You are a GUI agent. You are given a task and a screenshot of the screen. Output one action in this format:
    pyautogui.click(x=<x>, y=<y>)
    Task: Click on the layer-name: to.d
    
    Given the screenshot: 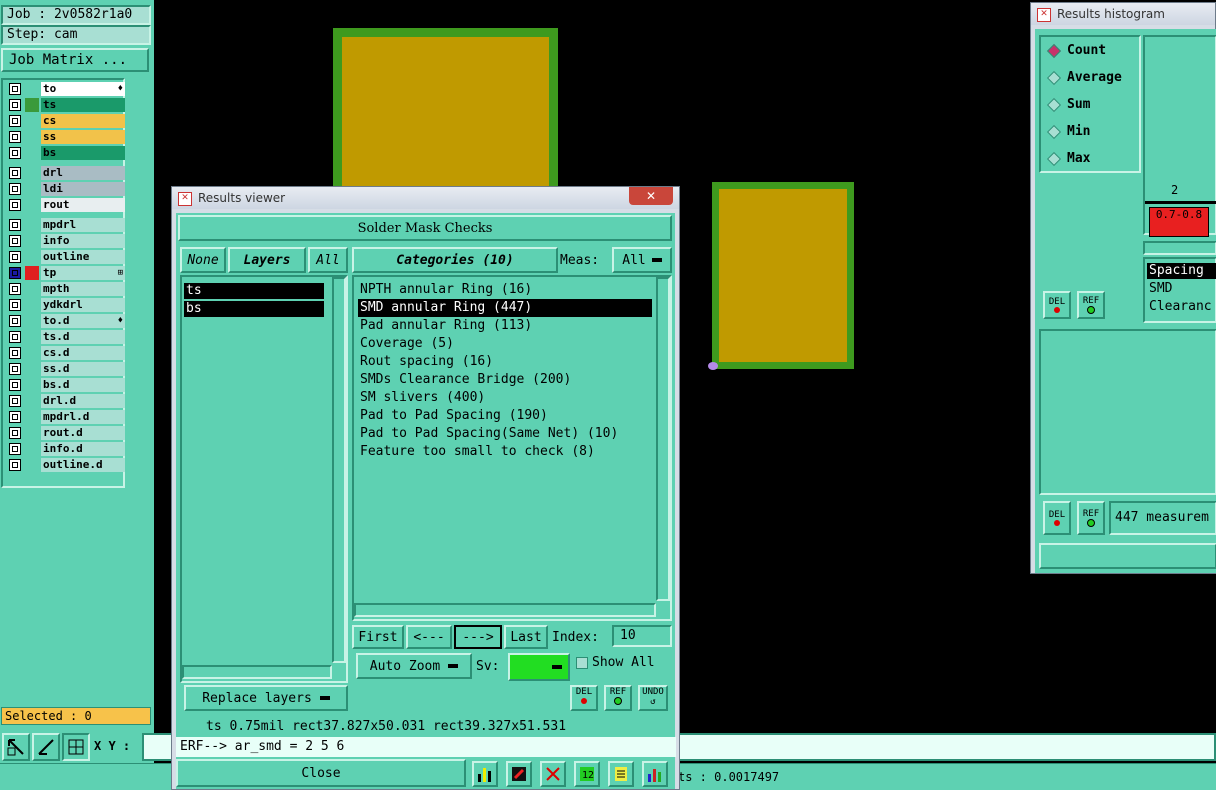 What is the action you would take?
    pyautogui.click(x=83, y=321)
    